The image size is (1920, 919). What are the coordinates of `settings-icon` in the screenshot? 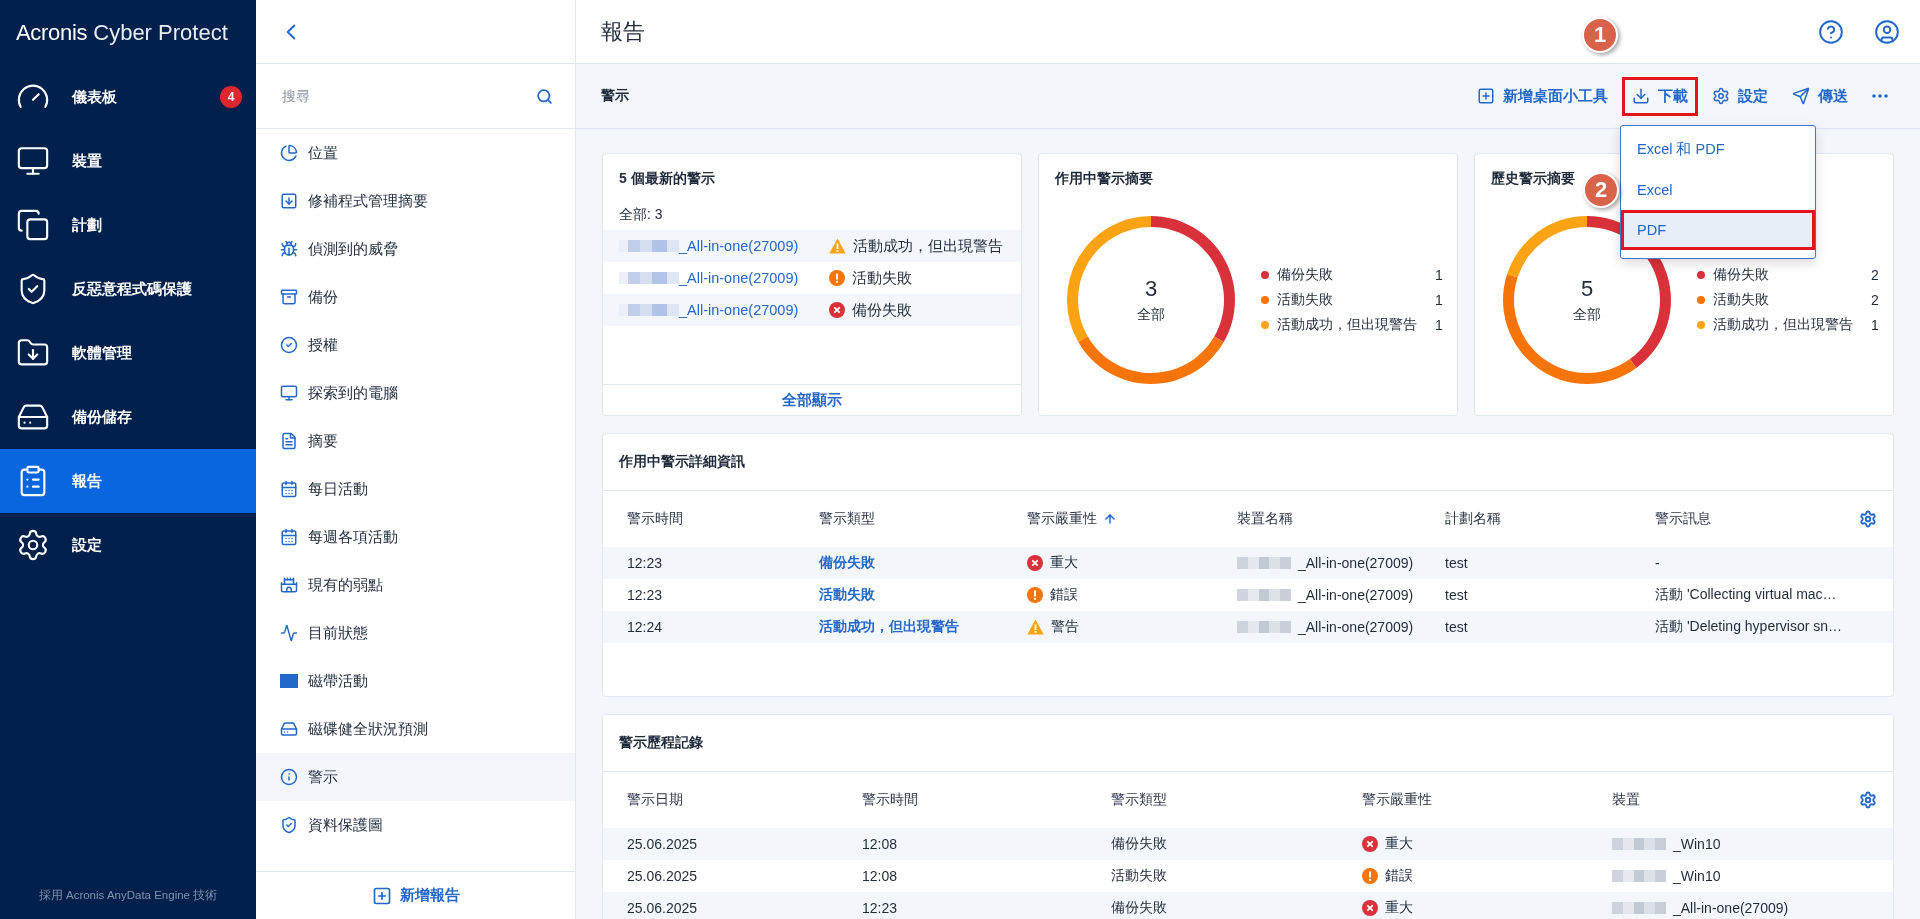 It's located at (33, 545).